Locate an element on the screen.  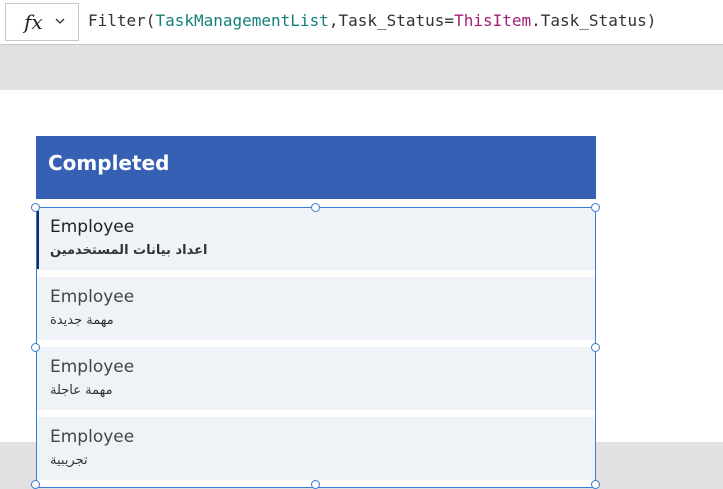
gallery-item: Employee تجريبية is located at coordinates (315, 448).